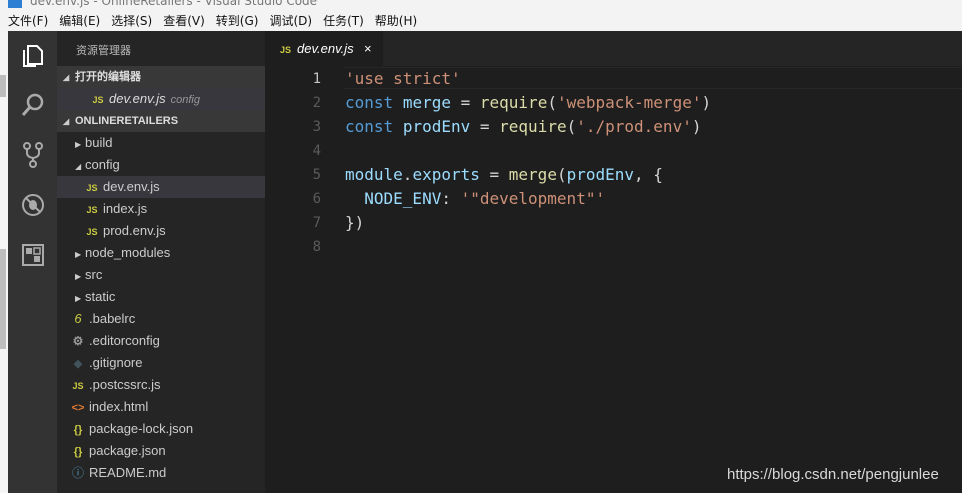 The height and width of the screenshot is (493, 962). Describe the element at coordinates (316, 223) in the screenshot. I see `line-number: 7` at that location.